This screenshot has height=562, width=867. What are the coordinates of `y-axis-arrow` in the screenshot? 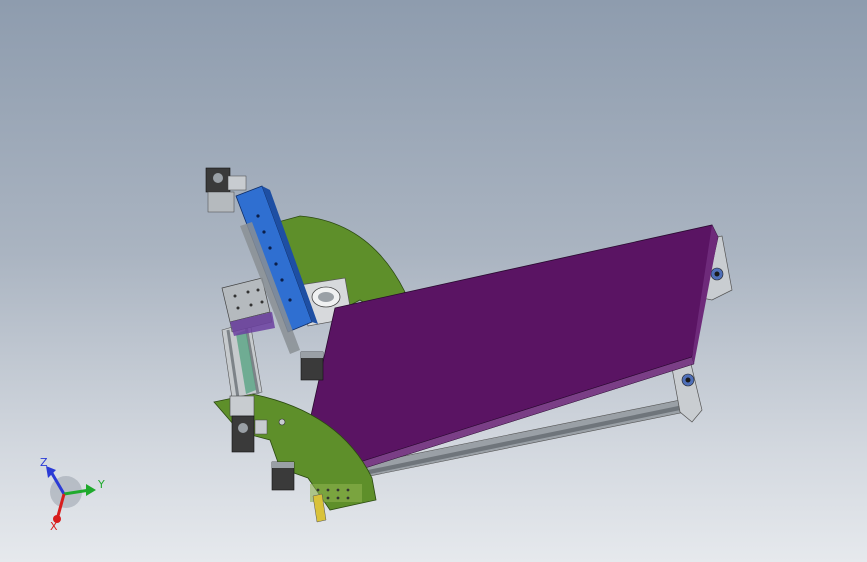 It's located at (91, 490).